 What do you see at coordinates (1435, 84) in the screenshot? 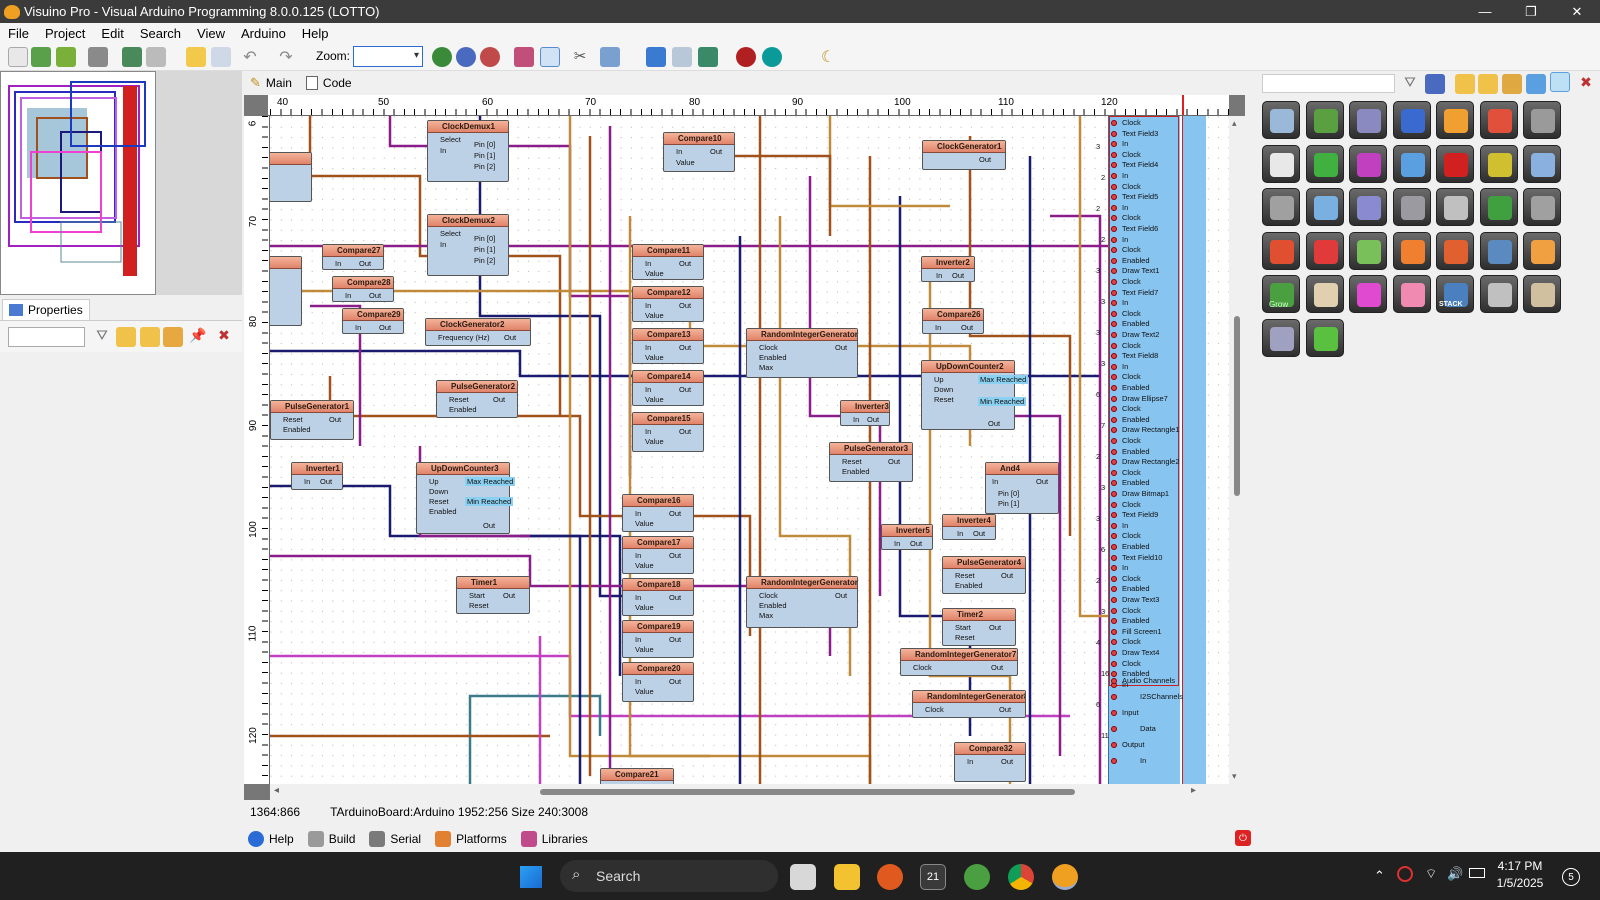
I see `categories-icon` at bounding box center [1435, 84].